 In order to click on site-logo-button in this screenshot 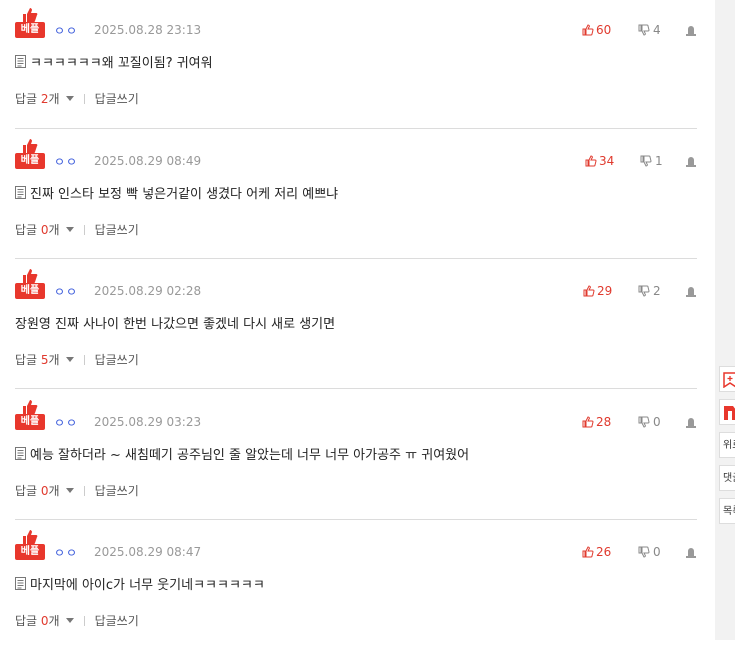, I will do `click(727, 412)`.